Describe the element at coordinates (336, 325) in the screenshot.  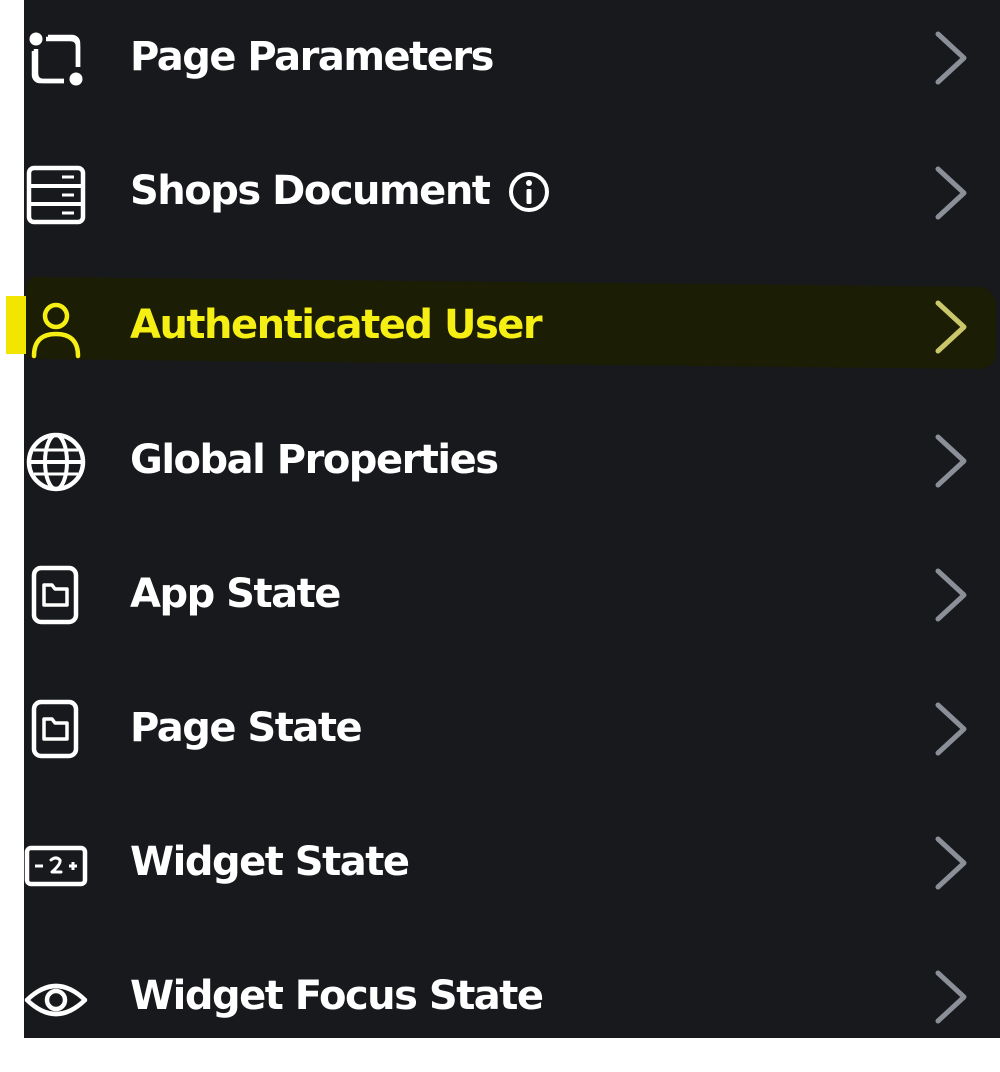
I see `menu-item-label: Authenticated User` at that location.